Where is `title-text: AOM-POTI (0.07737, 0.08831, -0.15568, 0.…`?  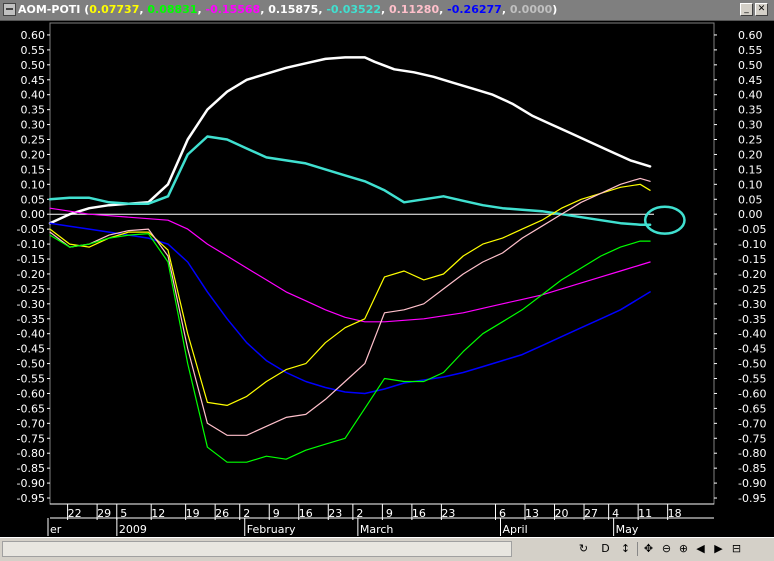
title-text: AOM-POTI (0.07737, 0.08831, -0.15568, 0.… is located at coordinates (287, 9).